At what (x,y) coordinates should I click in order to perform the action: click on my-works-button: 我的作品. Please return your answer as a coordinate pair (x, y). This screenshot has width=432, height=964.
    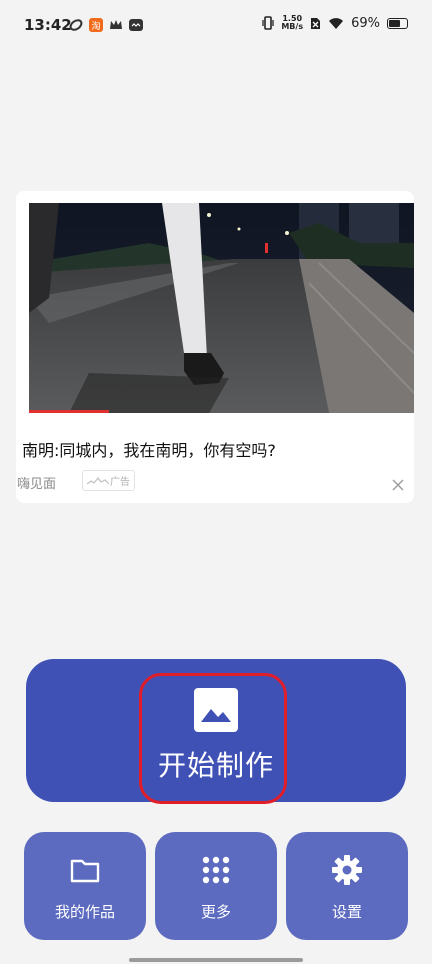
    Looking at the image, I should click on (85, 886).